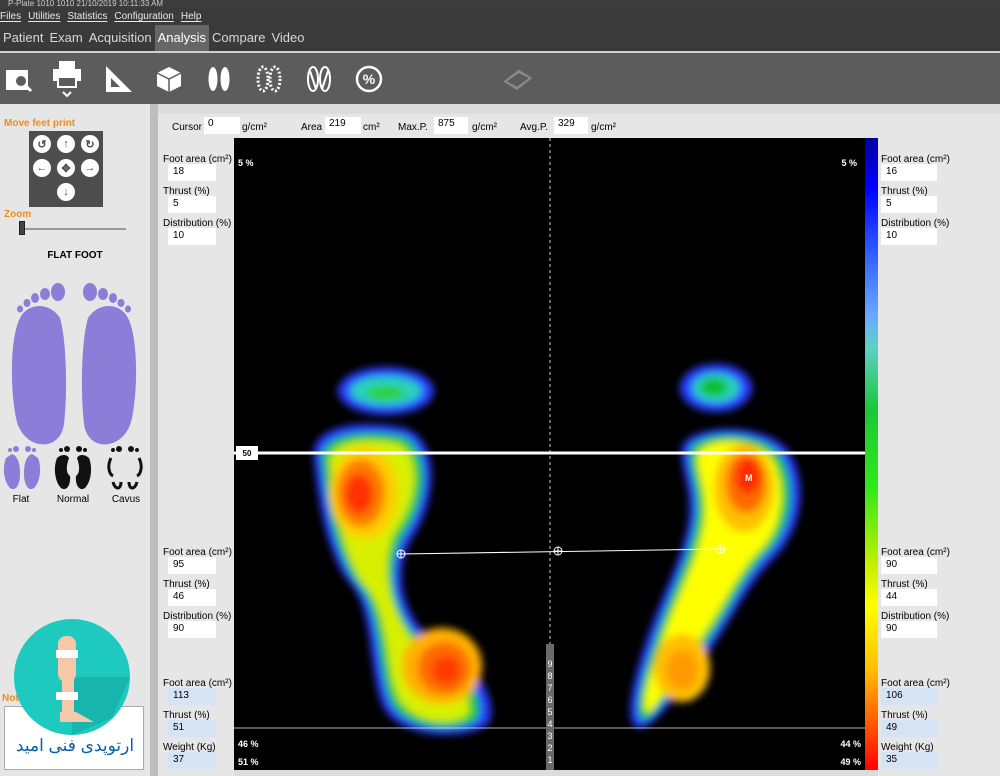 The image size is (1000, 776). I want to click on tab-patient: Patient, so click(23, 38).